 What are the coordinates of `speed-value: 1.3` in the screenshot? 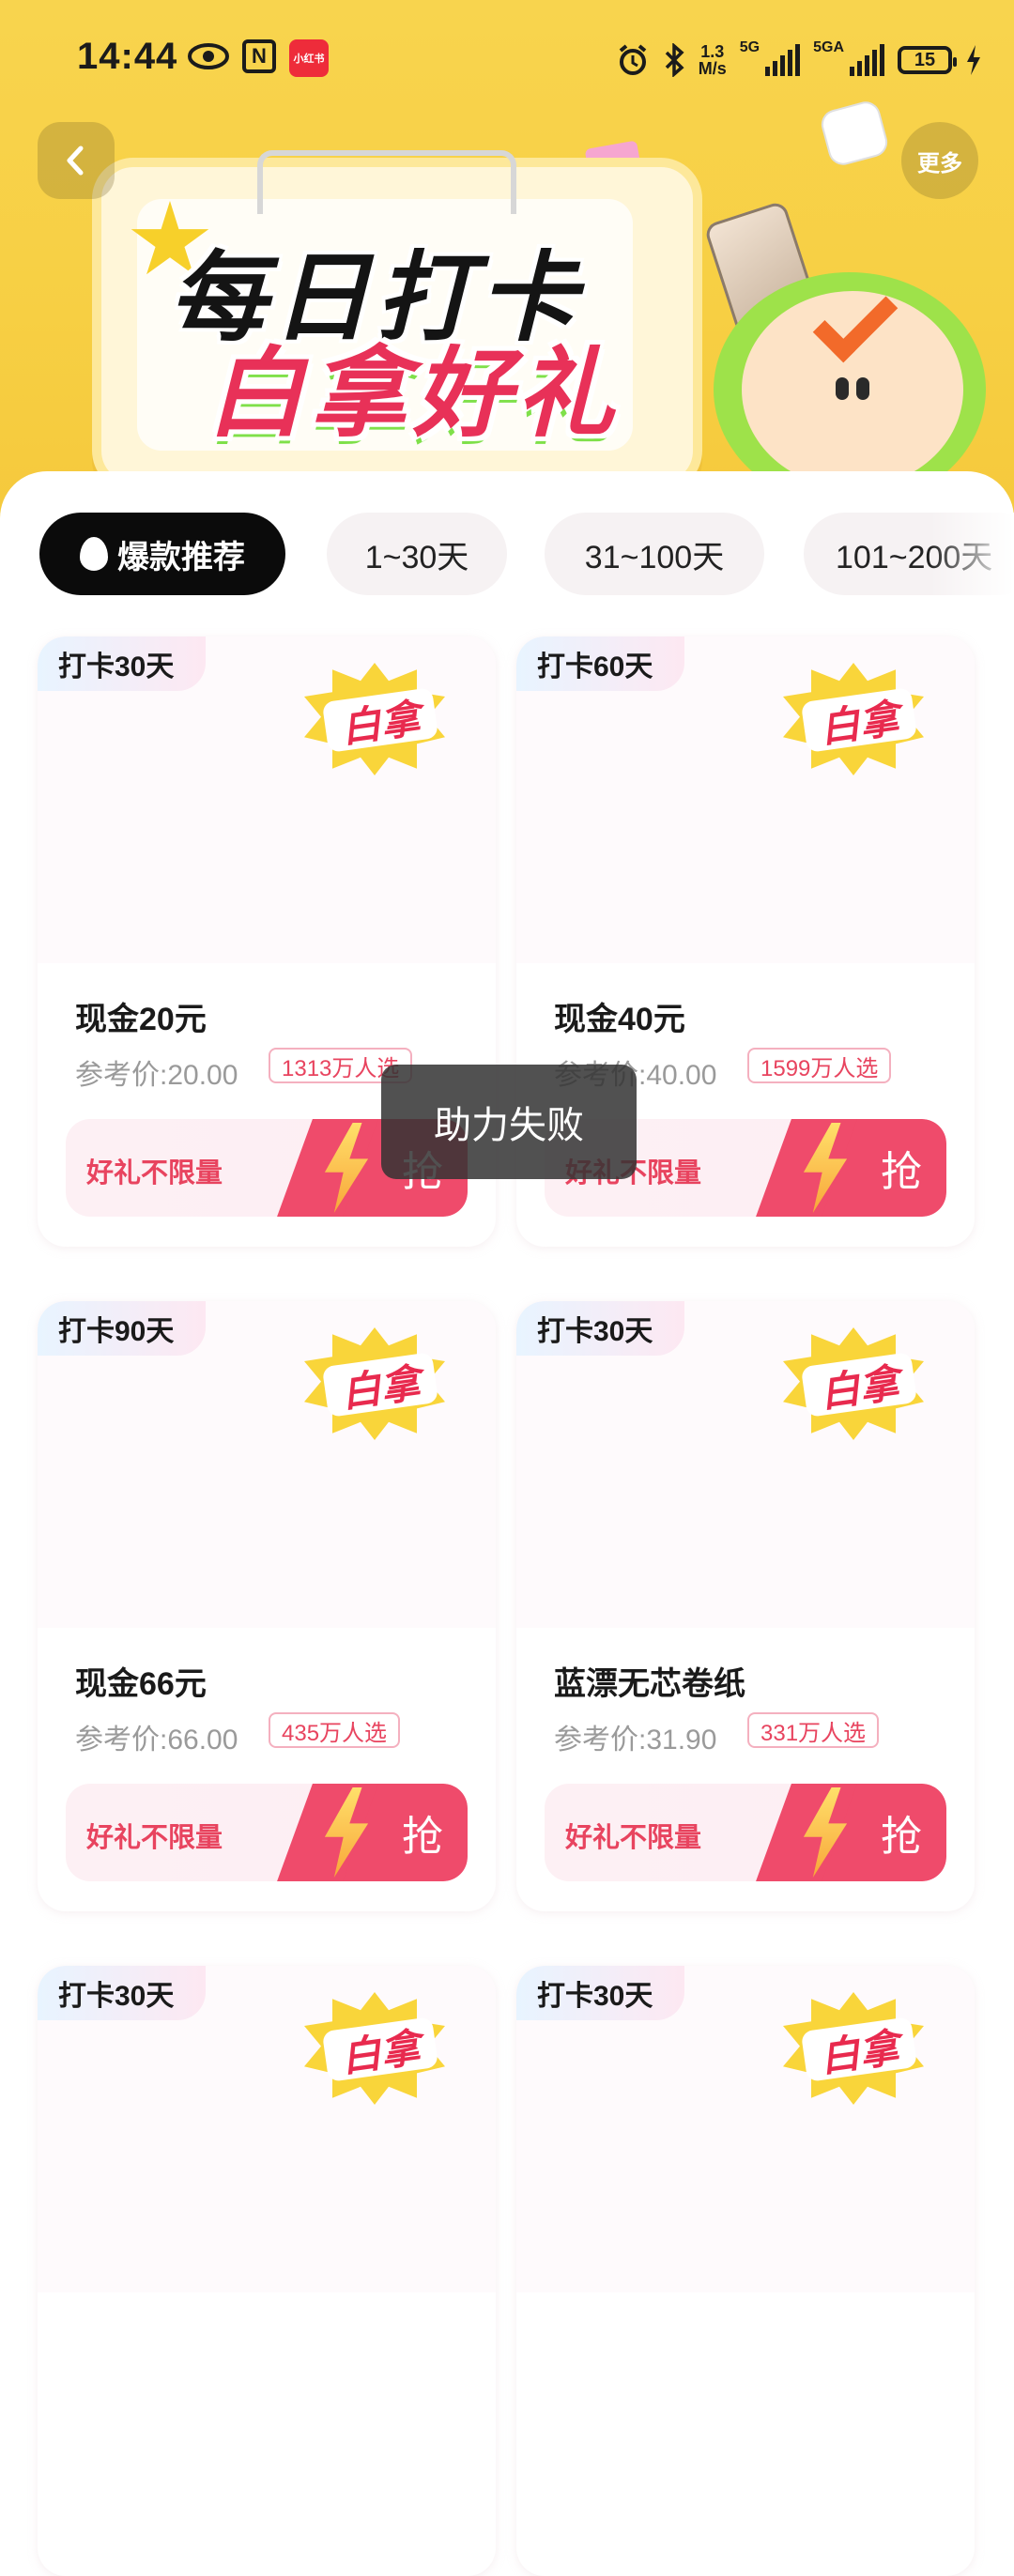 It's located at (713, 51).